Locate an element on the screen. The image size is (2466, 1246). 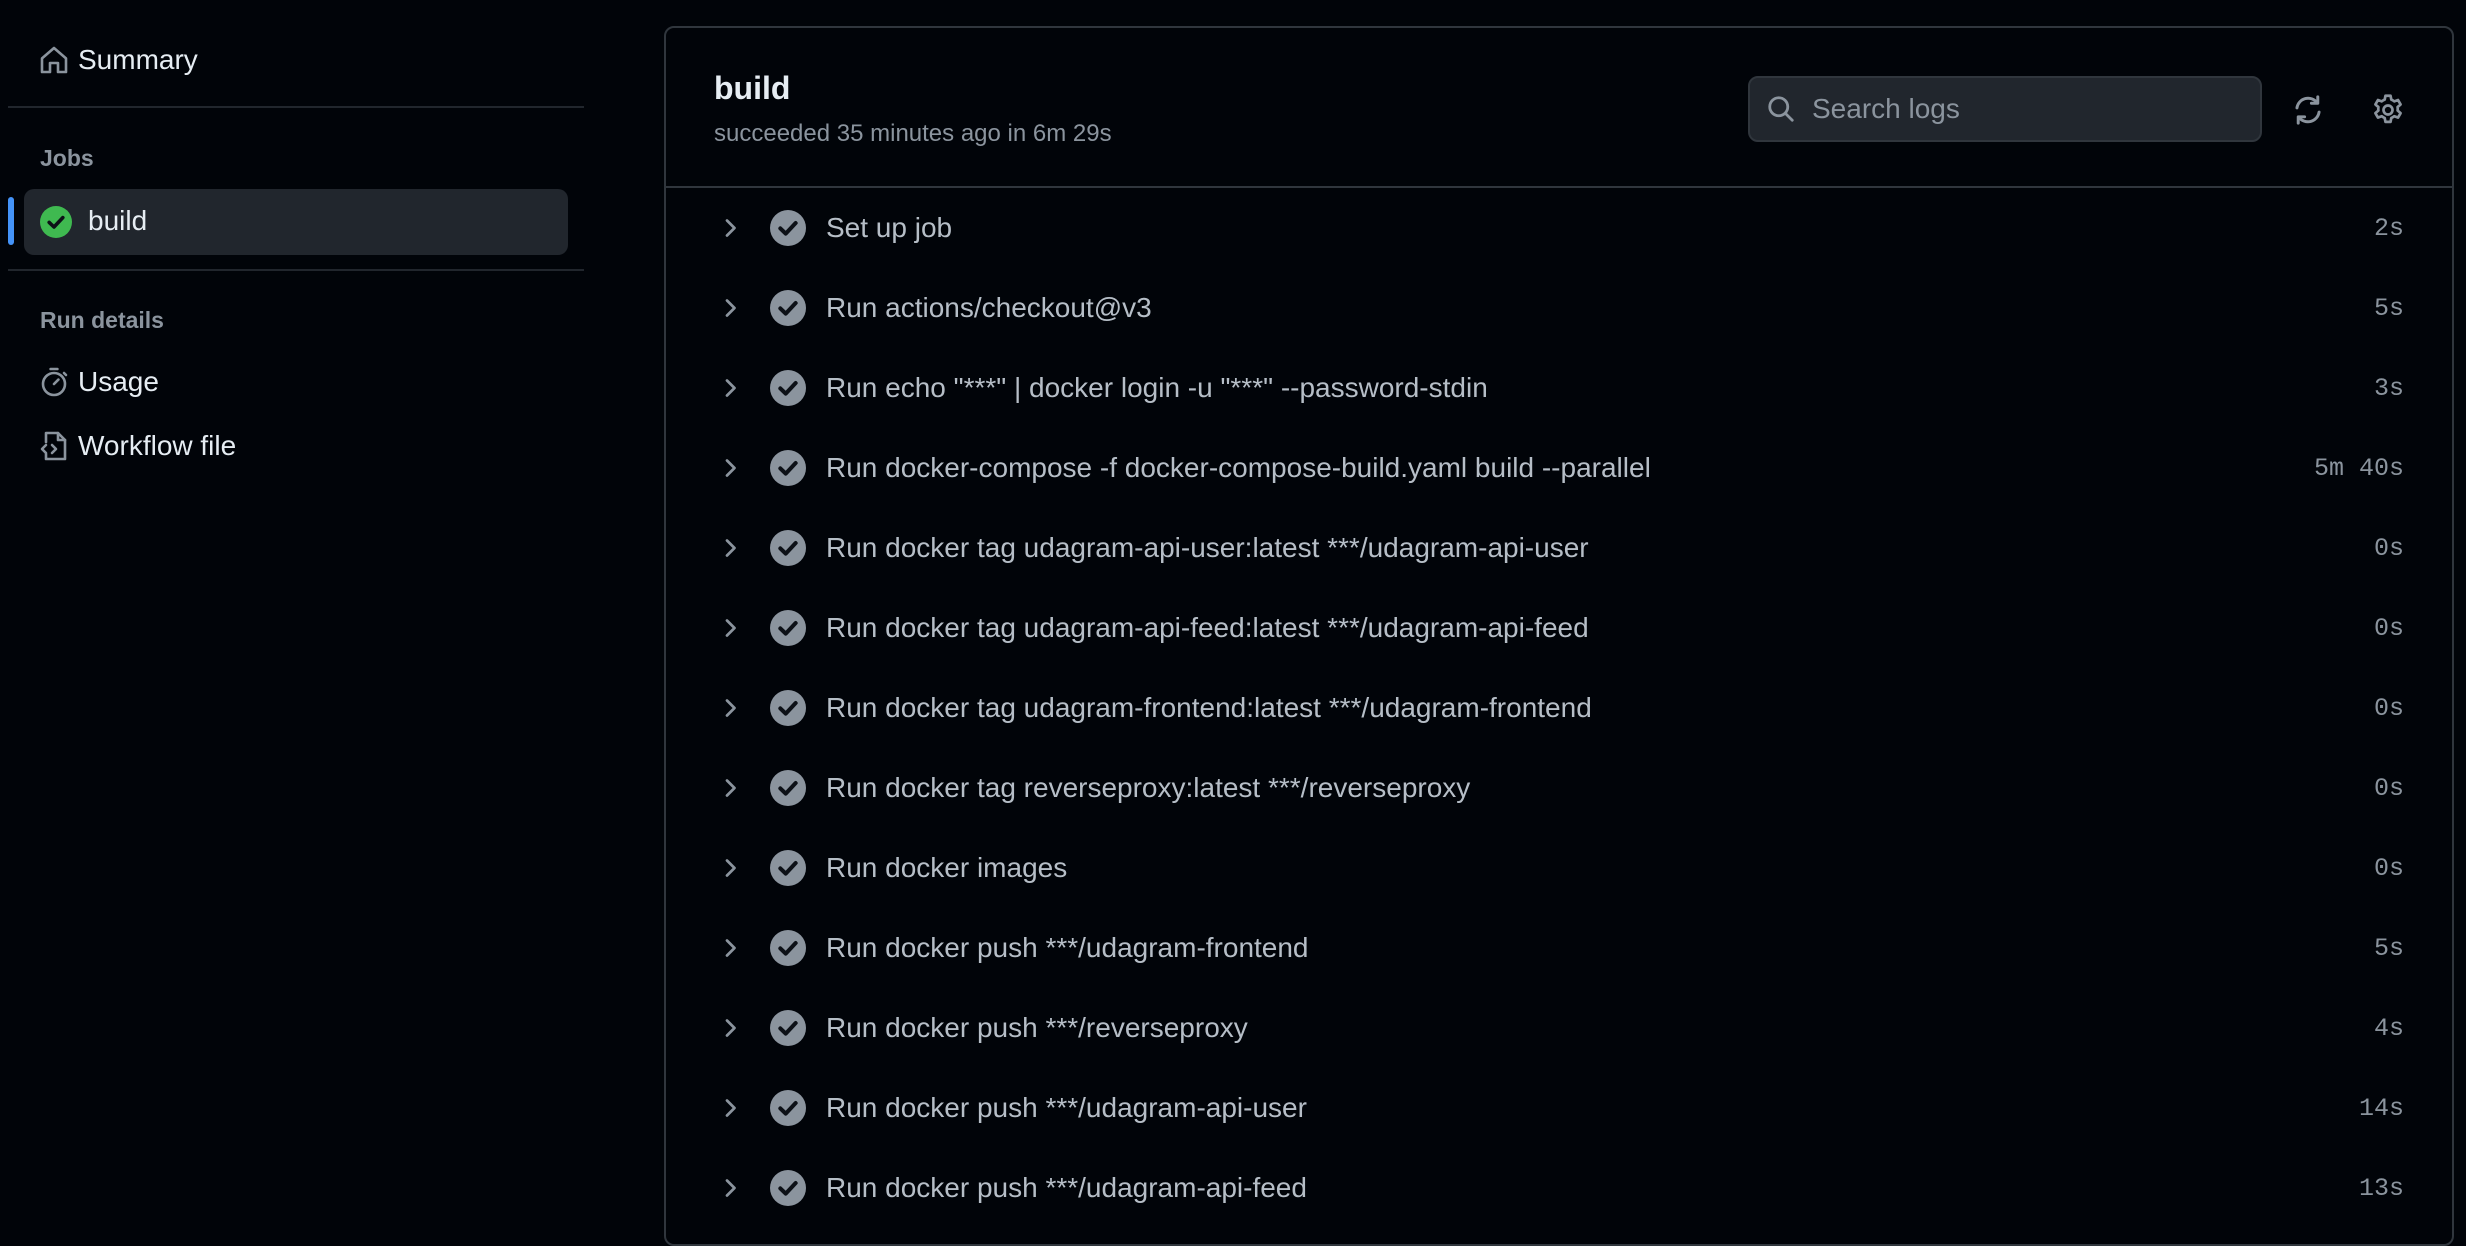
success-check-icon is located at coordinates (56, 222).